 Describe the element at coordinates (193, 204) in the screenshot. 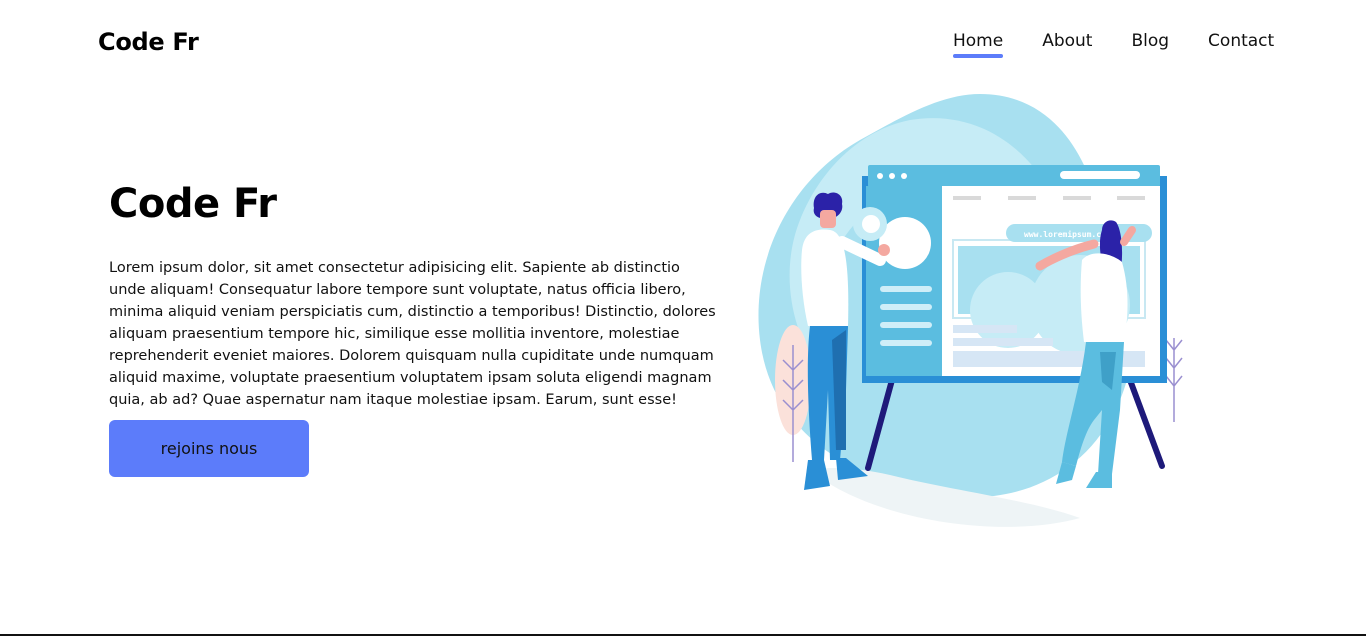

I see `hero-title: Code Fr` at that location.